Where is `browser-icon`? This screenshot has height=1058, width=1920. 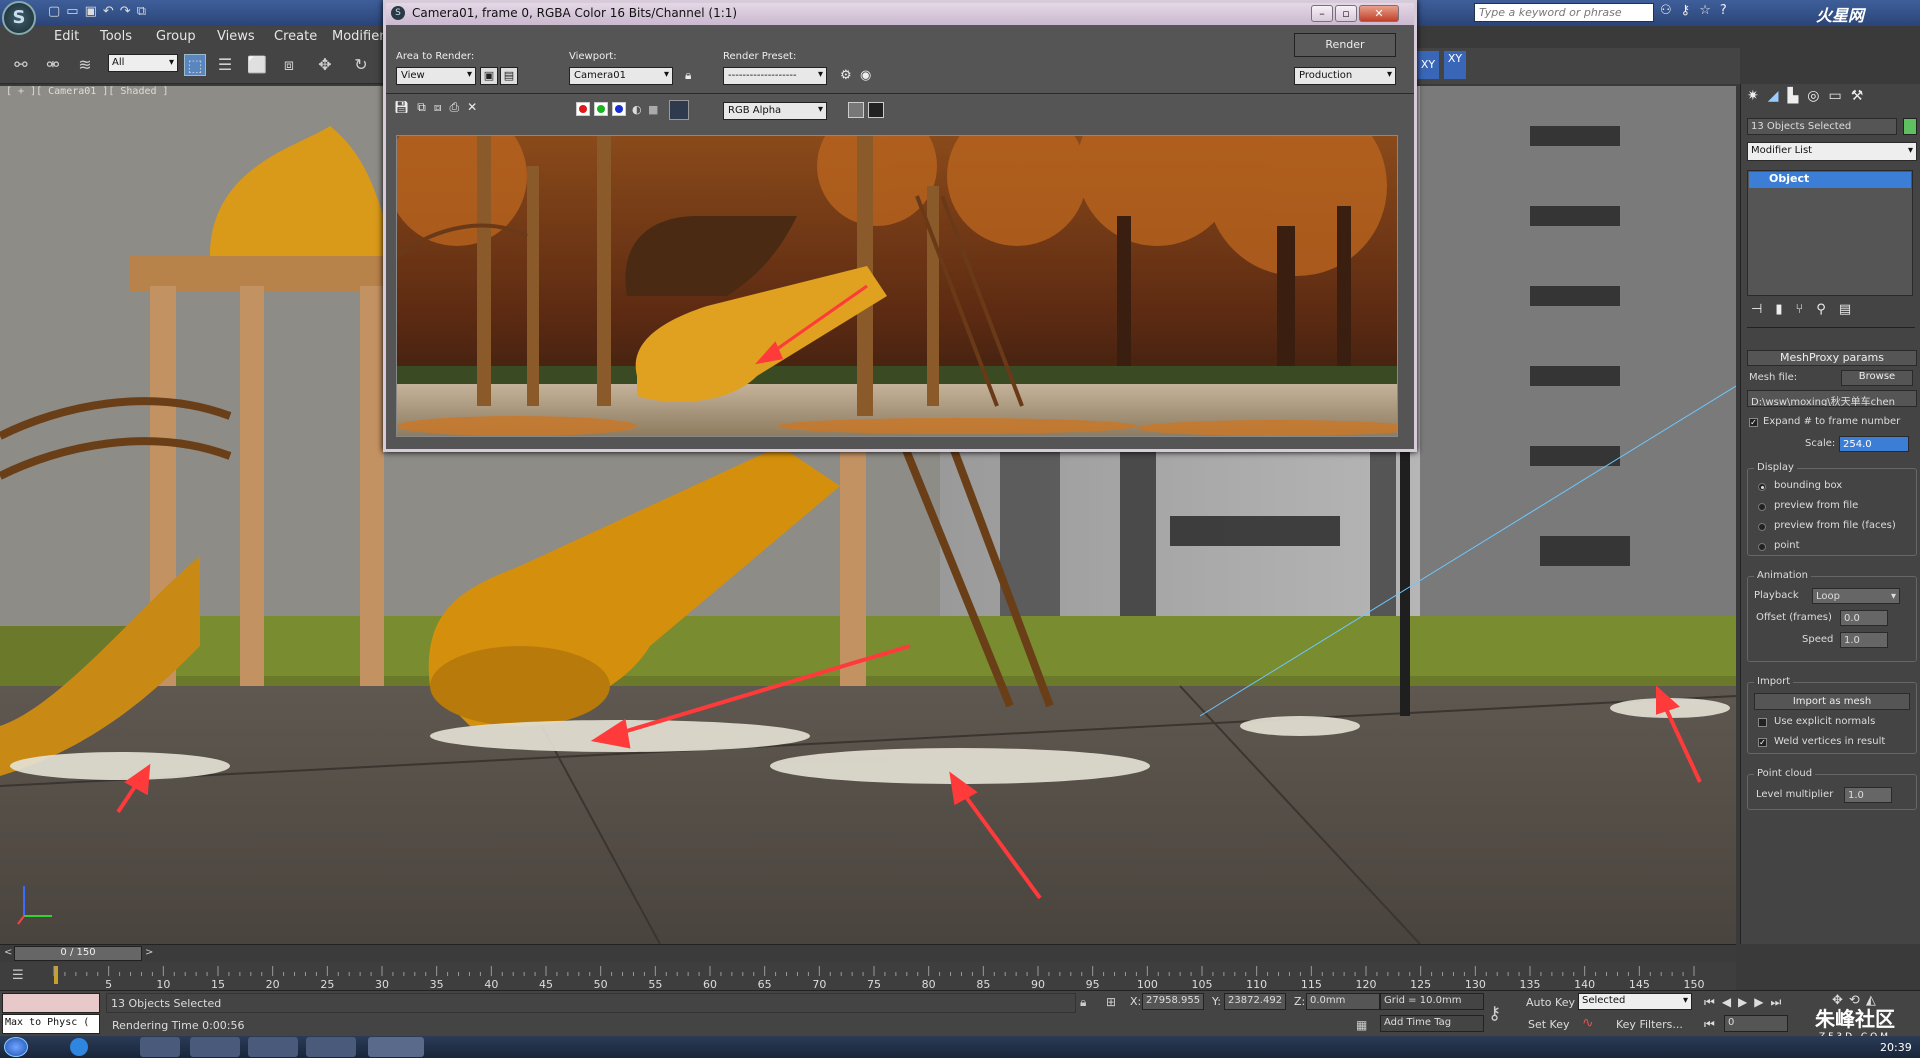 browser-icon is located at coordinates (79, 1047).